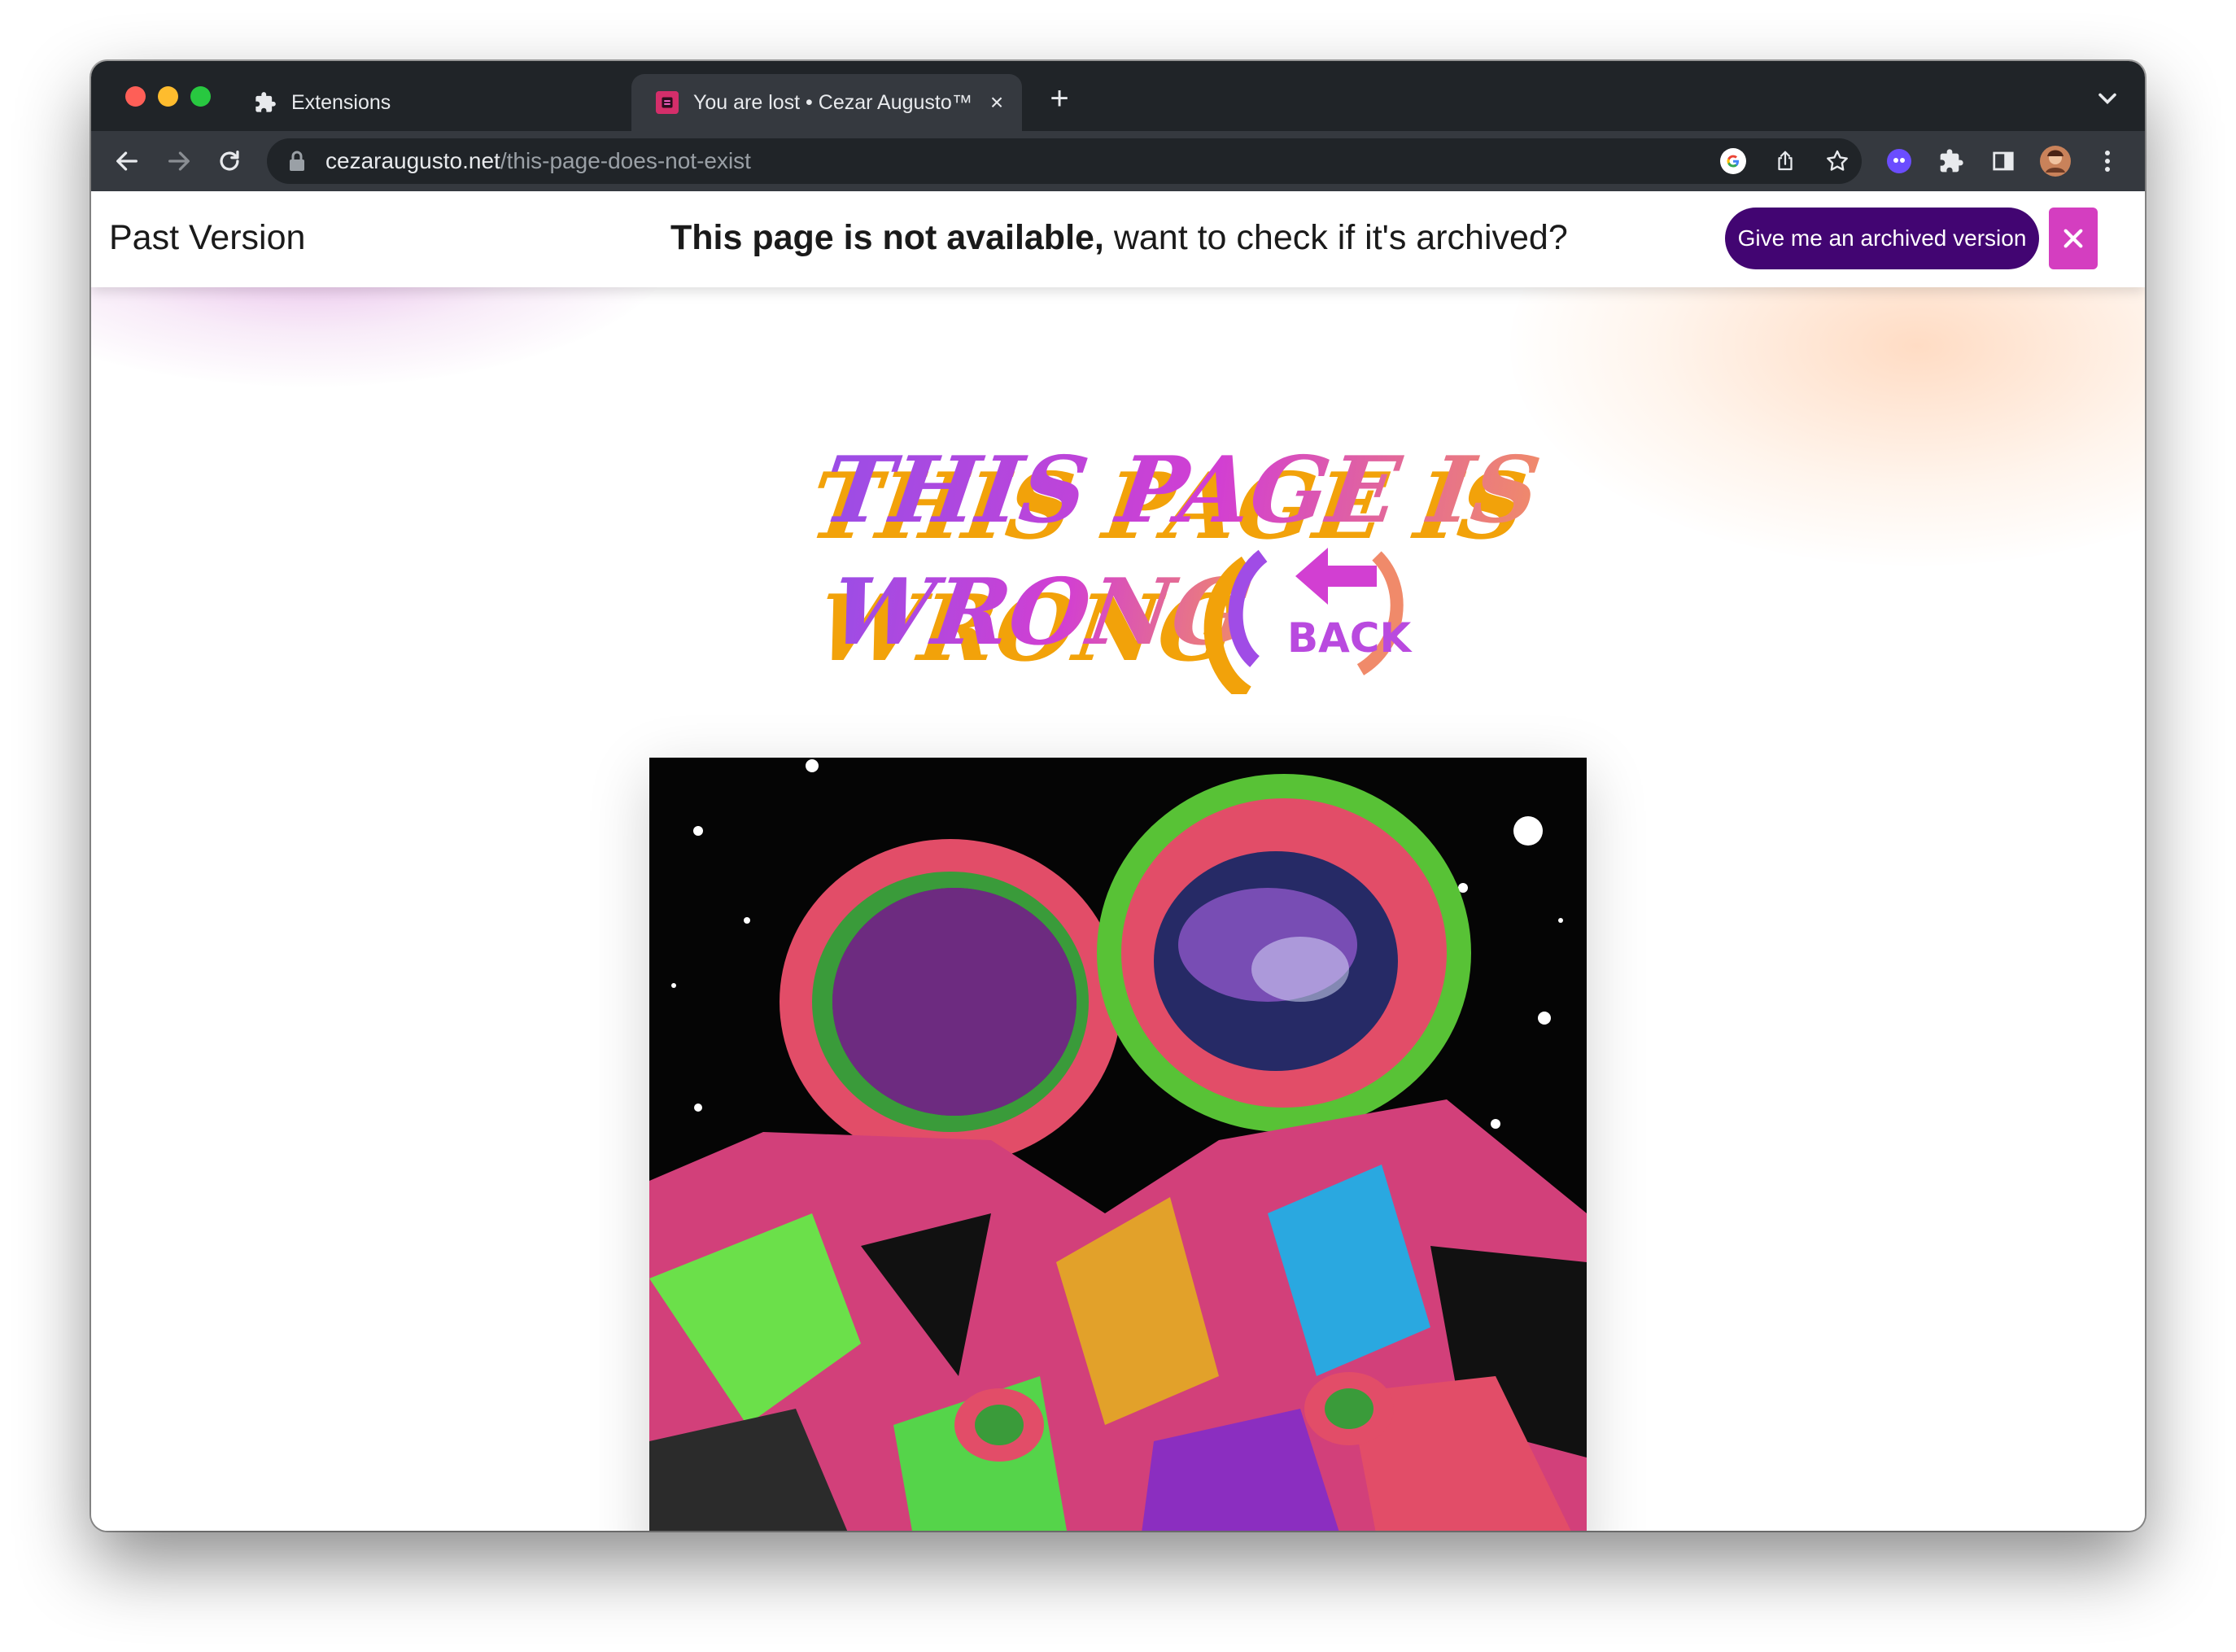 This screenshot has width=2236, height=1652. Describe the element at coordinates (887, 238) in the screenshot. I see `banner-message-bold: This page is not available,` at that location.